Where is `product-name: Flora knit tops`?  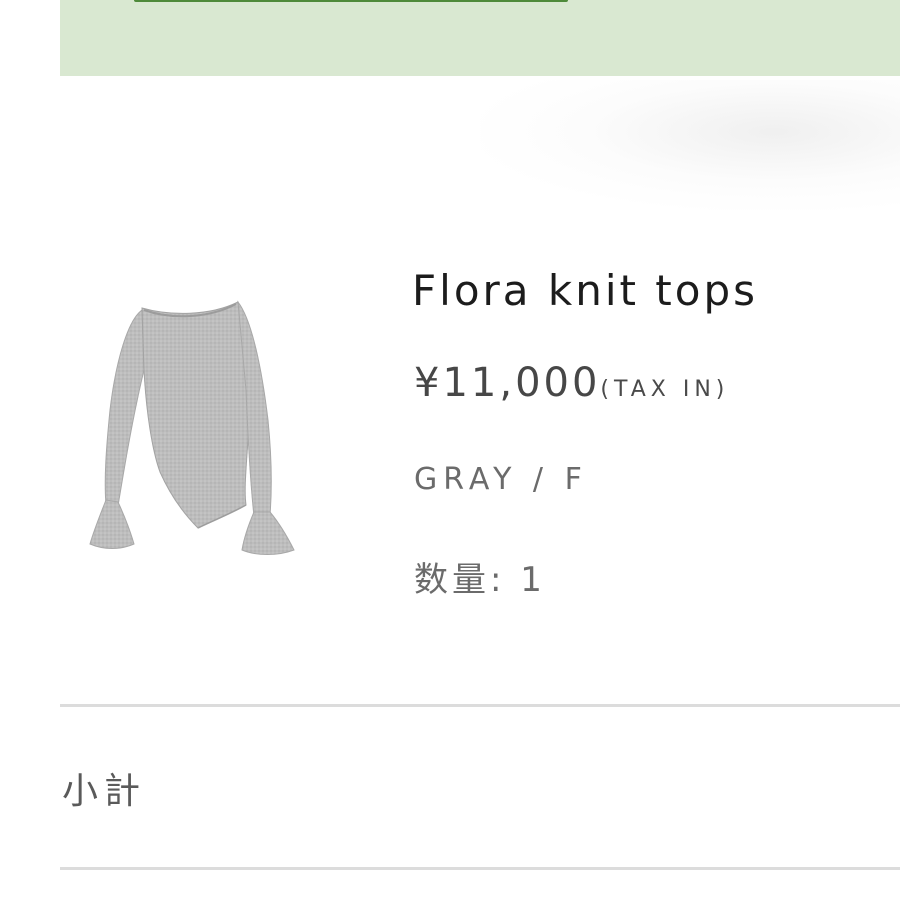 product-name: Flora knit tops is located at coordinates (585, 290).